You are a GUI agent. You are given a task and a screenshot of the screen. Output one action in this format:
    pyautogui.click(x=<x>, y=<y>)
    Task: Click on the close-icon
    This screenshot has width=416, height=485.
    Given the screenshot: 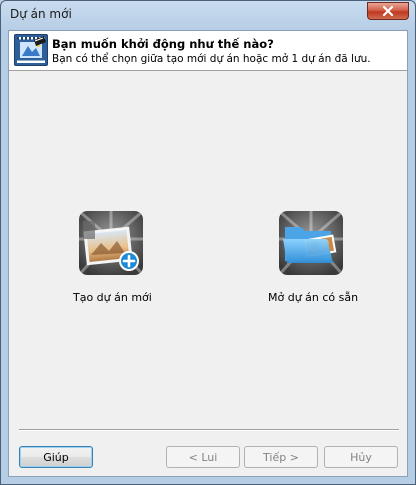 What is the action you would take?
    pyautogui.click(x=388, y=11)
    